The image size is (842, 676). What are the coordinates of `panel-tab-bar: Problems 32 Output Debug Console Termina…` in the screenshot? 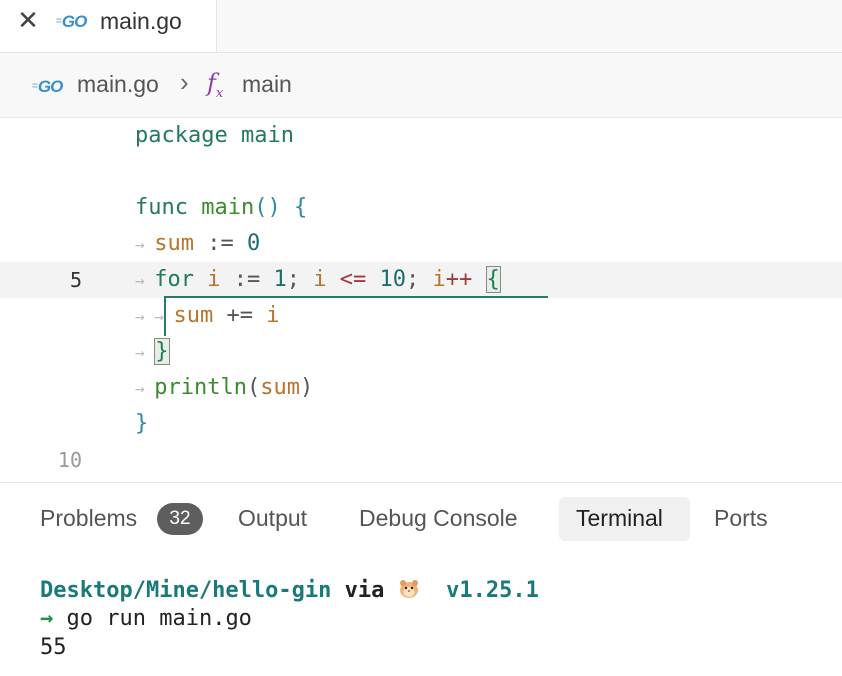 It's located at (421, 518).